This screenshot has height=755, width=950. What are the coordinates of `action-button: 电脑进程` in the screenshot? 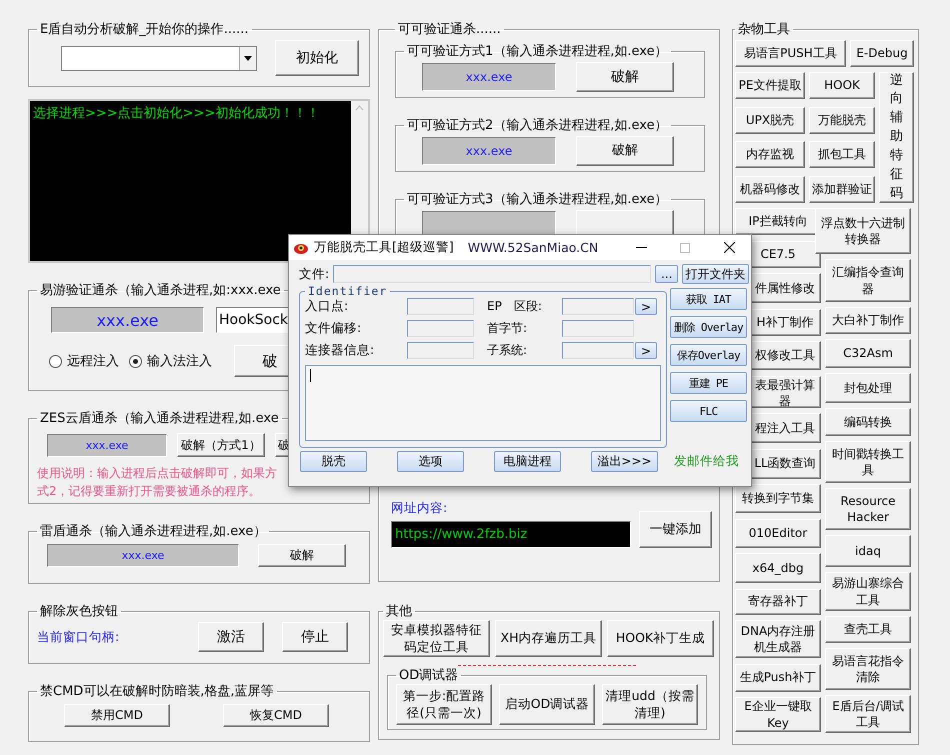 It's located at (527, 461).